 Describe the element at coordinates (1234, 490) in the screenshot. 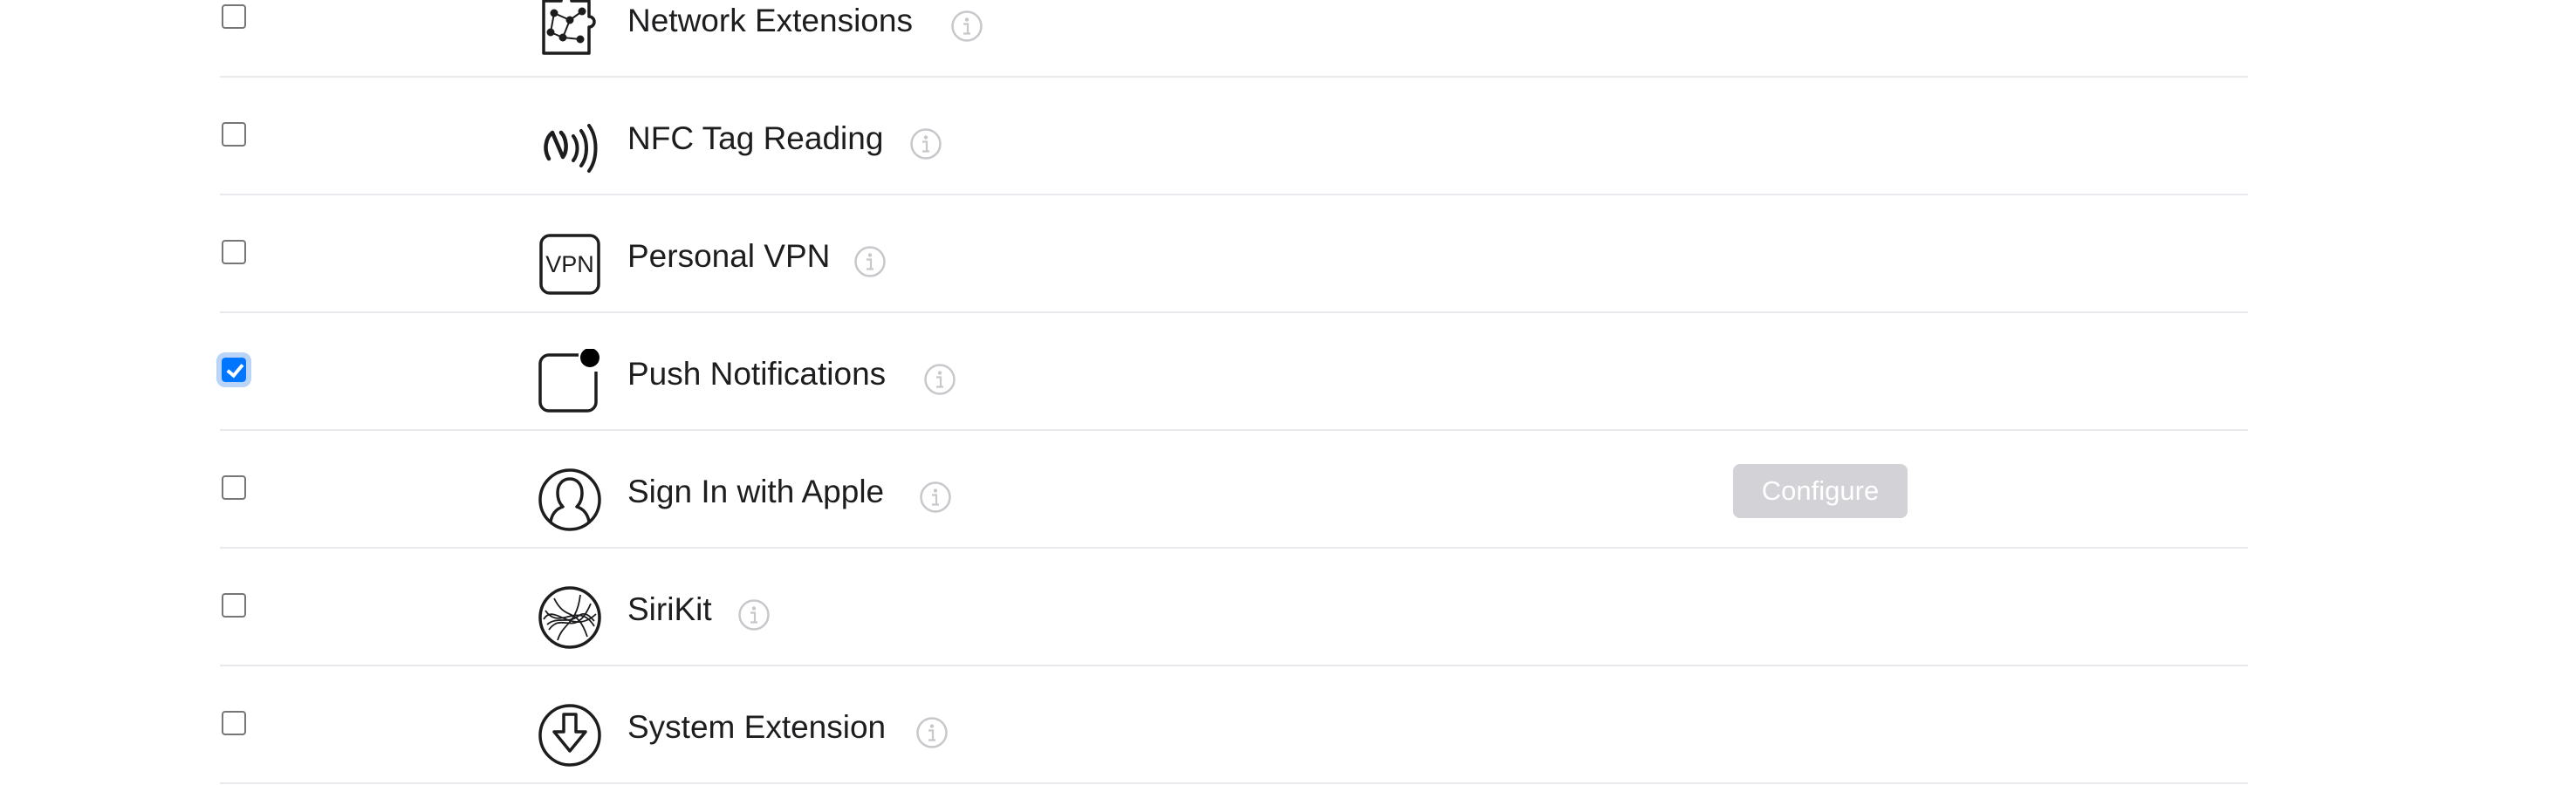

I see `capability-row-sign-in-with-apple: Sign In with Apple Configure` at that location.